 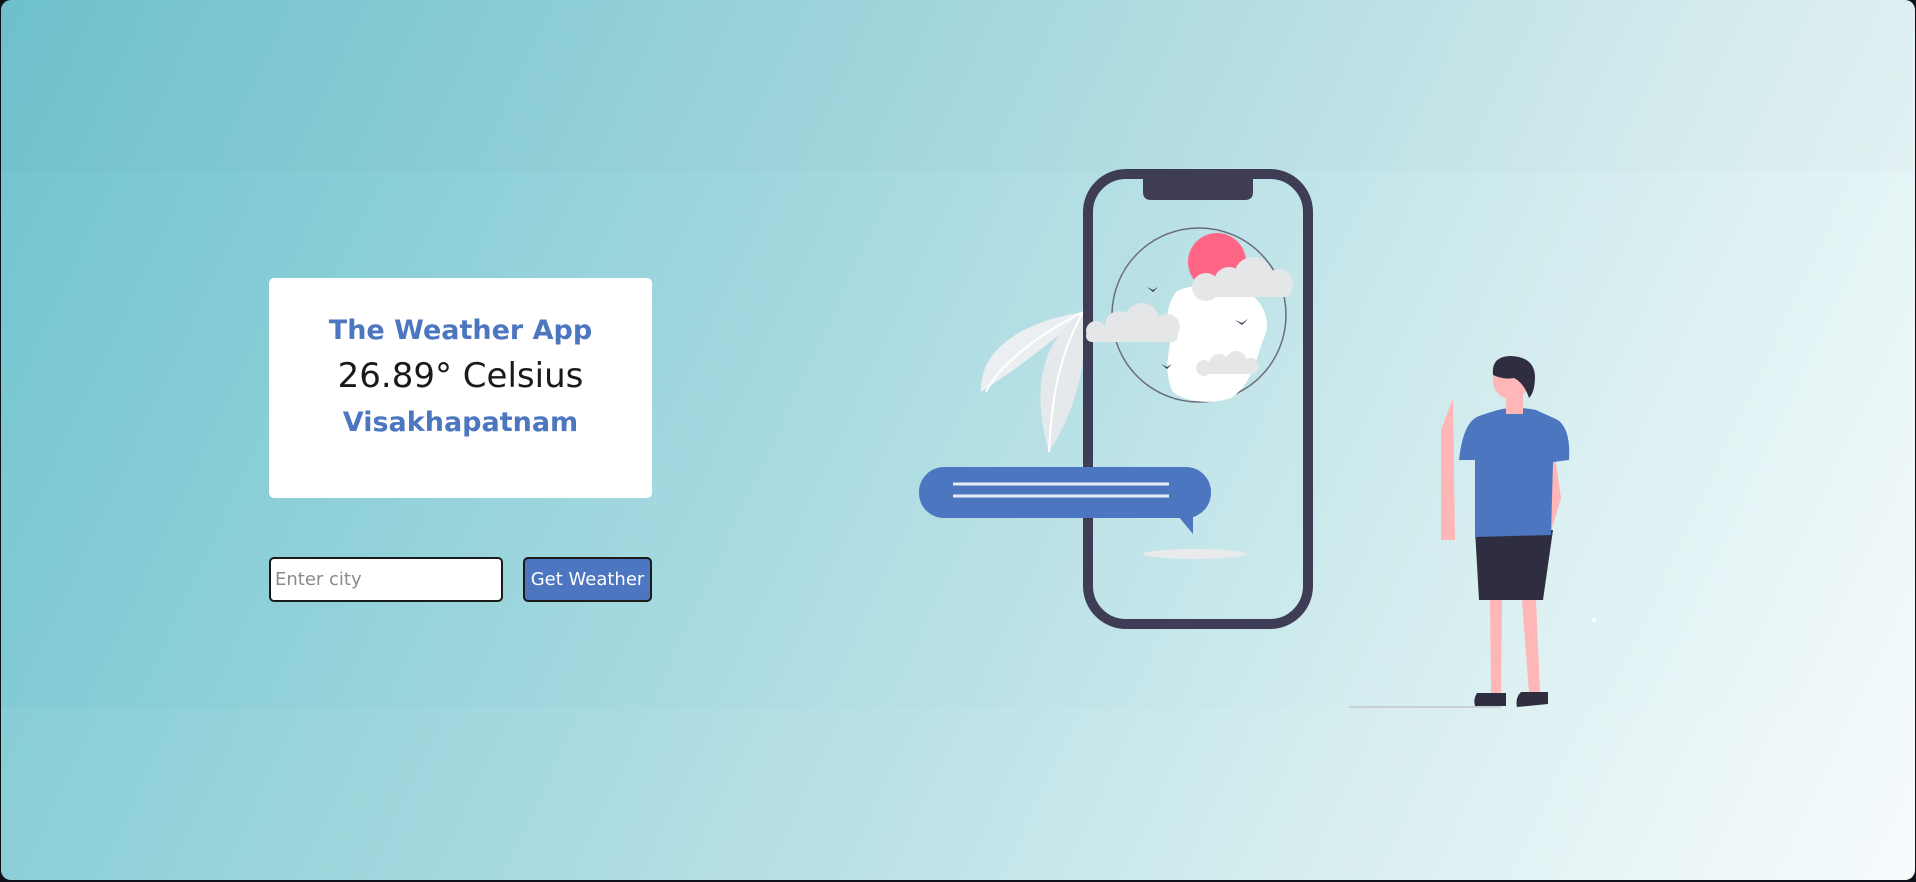 I want to click on person-illustration, so click(x=1518, y=531).